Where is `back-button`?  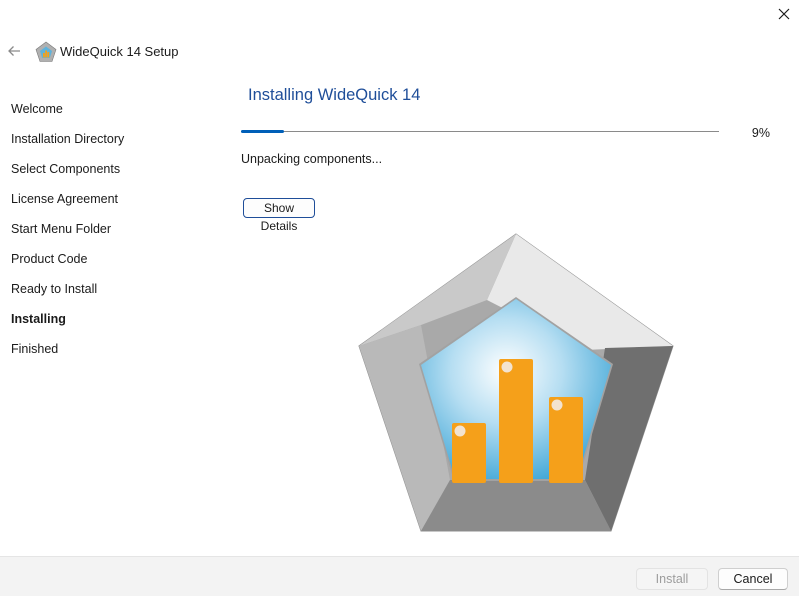
back-button is located at coordinates (14, 51).